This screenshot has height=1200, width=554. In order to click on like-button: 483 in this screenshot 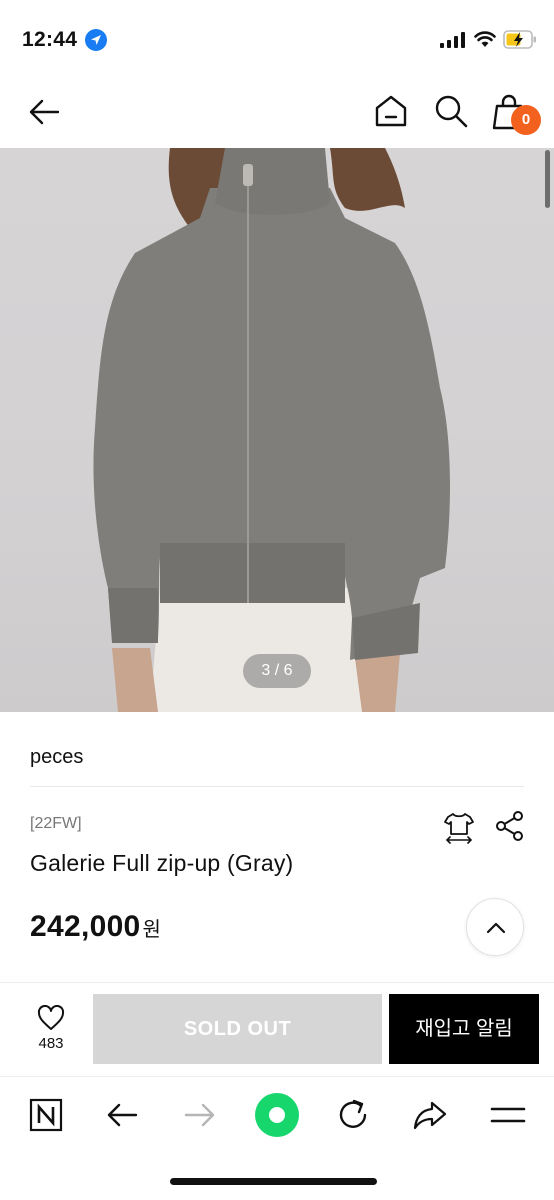, I will do `click(51, 1028)`.